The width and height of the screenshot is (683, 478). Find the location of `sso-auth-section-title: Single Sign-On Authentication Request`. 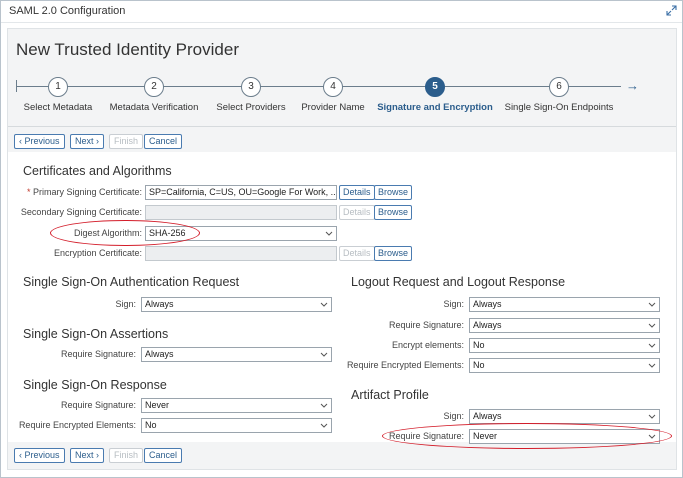

sso-auth-section-title: Single Sign-On Authentication Request is located at coordinates (131, 282).